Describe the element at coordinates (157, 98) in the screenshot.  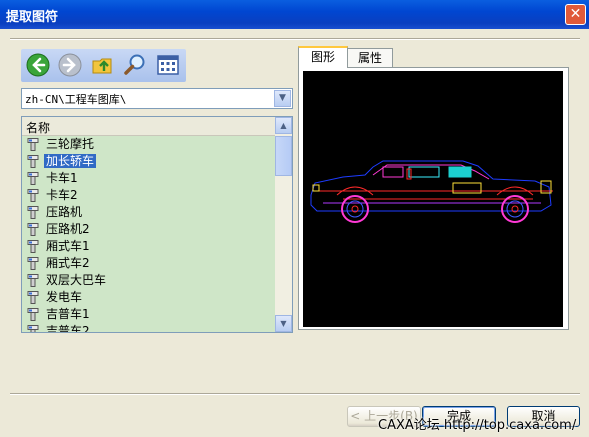
I see `path-combobox: zh-CN\工程车图库\ ▼` at that location.